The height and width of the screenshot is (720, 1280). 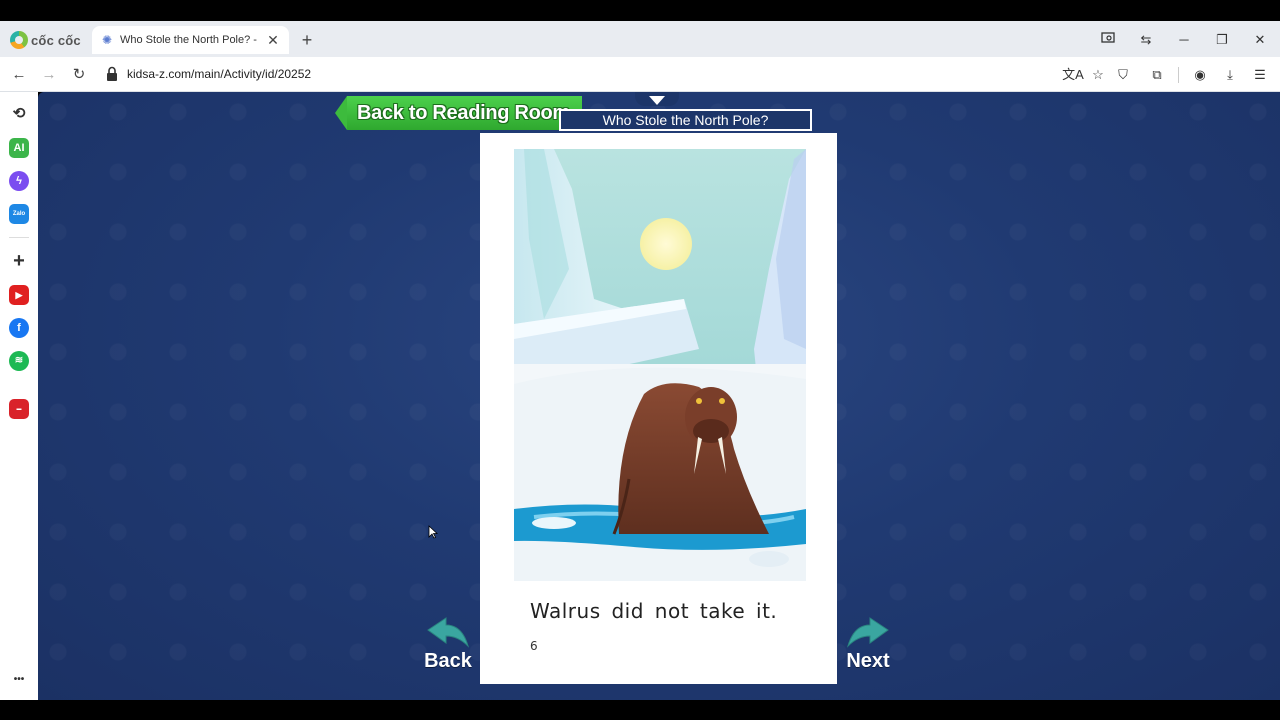 I want to click on kidsa-z-icon: ✺, so click(x=107, y=40).